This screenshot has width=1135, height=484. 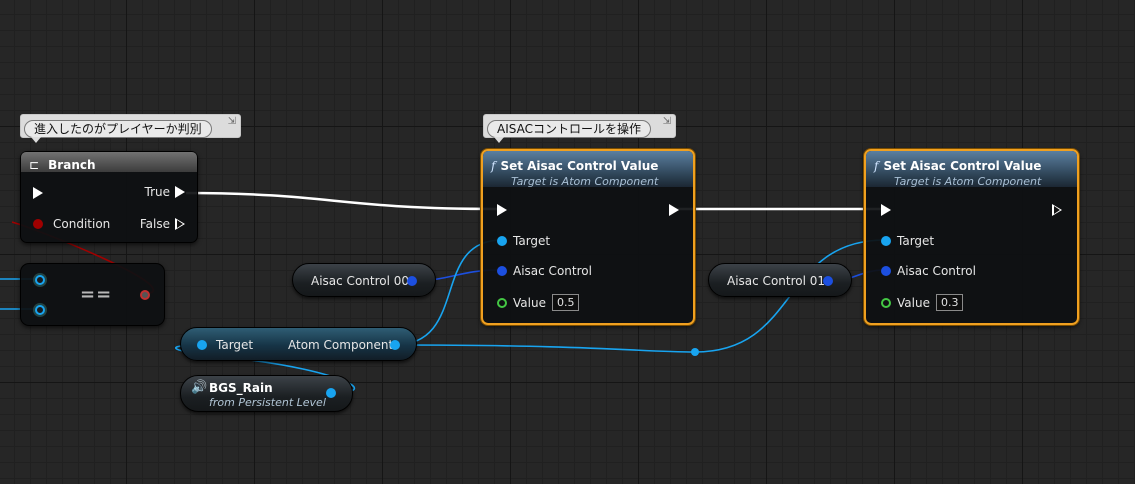 What do you see at coordinates (569, 129) in the screenshot?
I see `comment-text-aisac: AISACコントロールを操作` at bounding box center [569, 129].